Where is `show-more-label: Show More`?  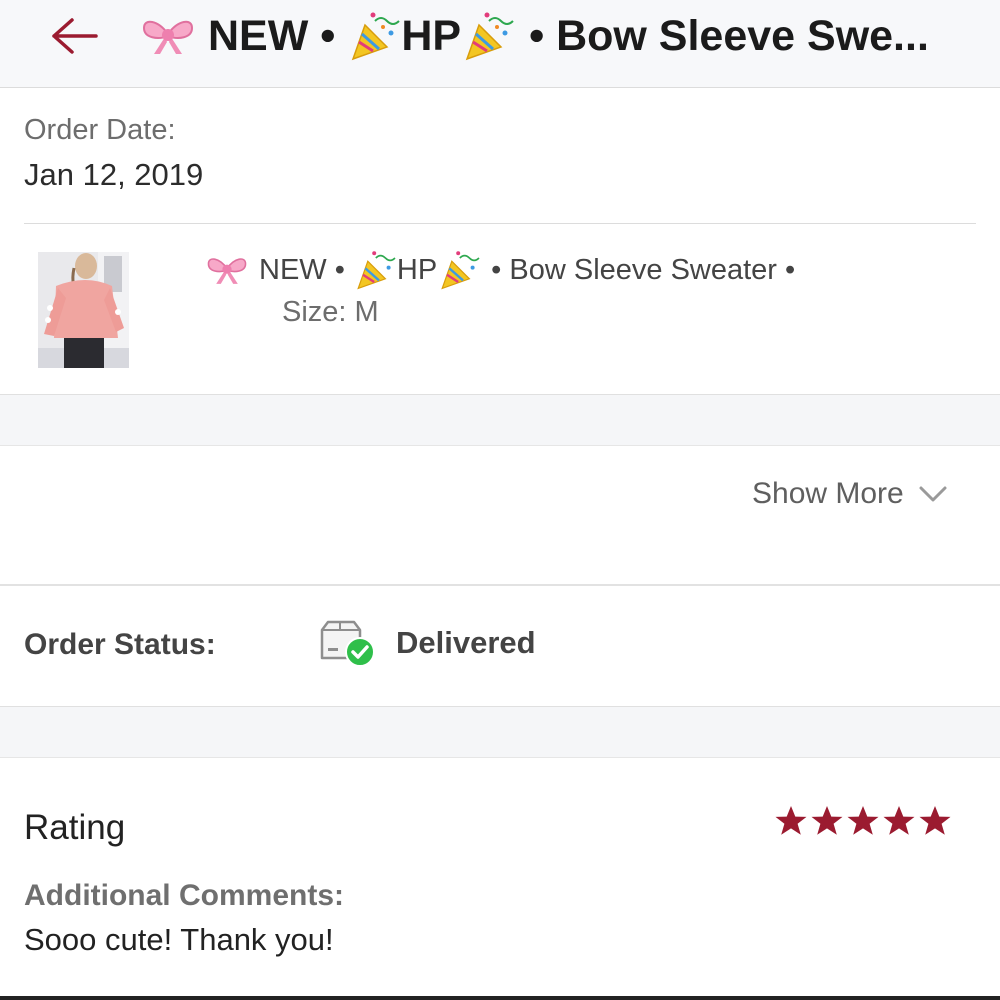
show-more-label: Show More is located at coordinates (828, 493).